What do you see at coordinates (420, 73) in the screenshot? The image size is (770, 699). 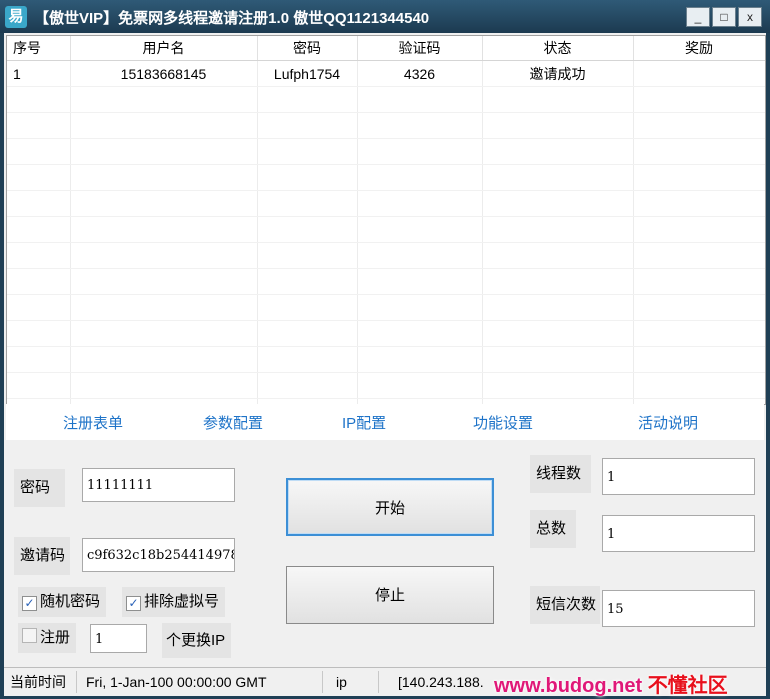 I see `cell-code: 4326` at bounding box center [420, 73].